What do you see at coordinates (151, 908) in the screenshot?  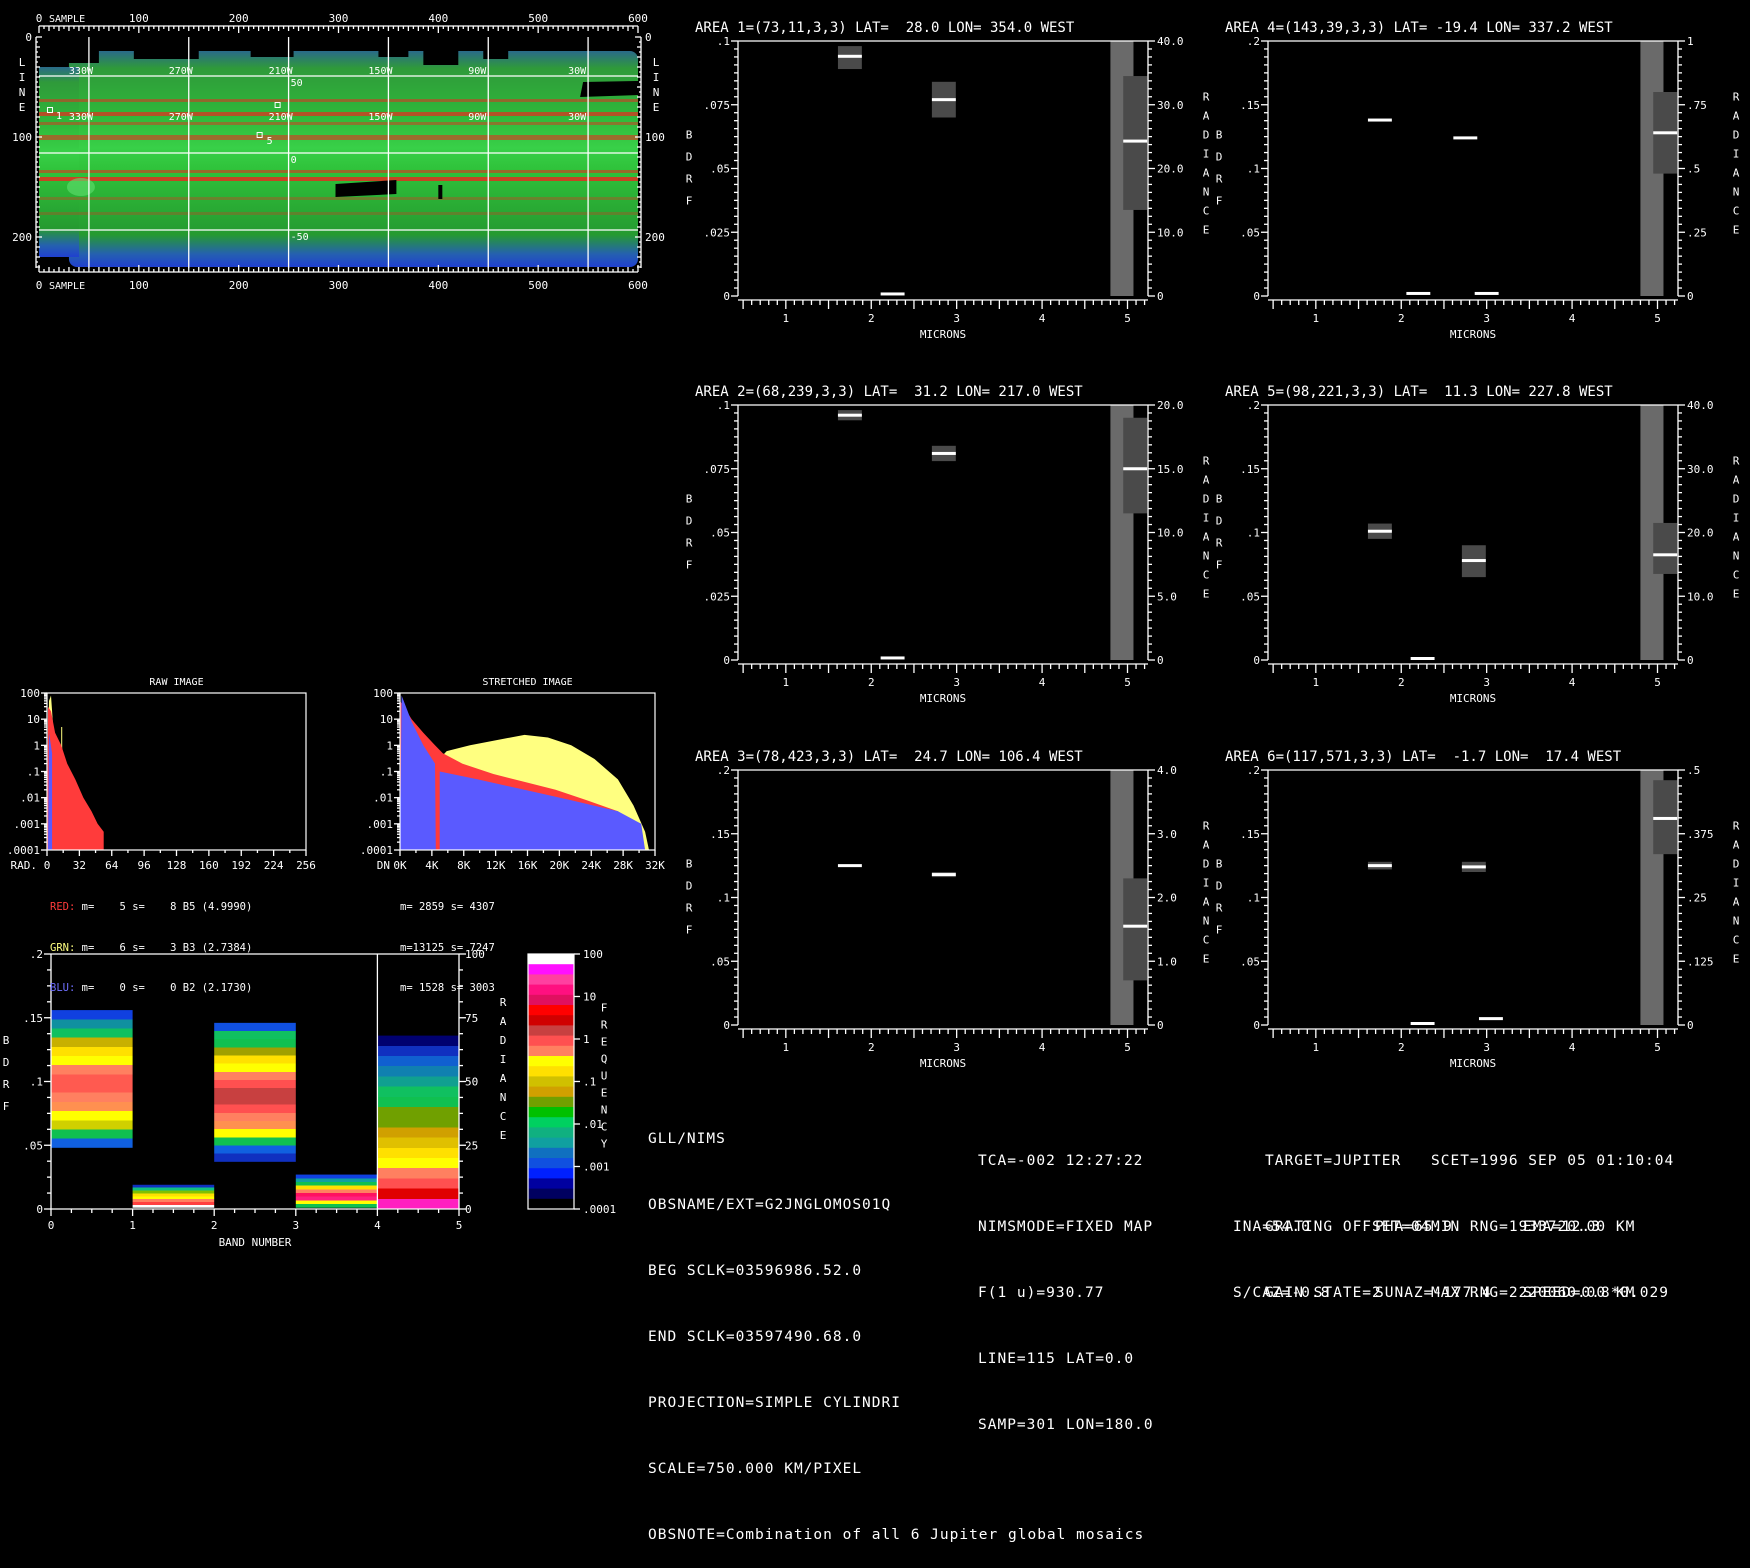 I see `raw-stats-red: RED: m= 5 s= 8 B5 (4.9990)` at bounding box center [151, 908].